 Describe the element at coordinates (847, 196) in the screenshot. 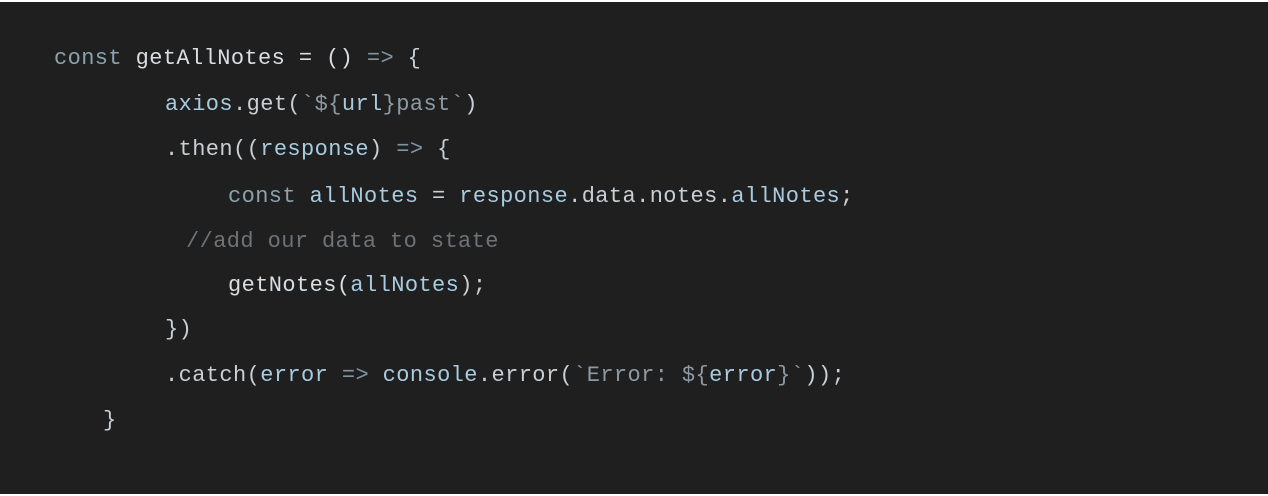

I see `code-token: ;` at that location.